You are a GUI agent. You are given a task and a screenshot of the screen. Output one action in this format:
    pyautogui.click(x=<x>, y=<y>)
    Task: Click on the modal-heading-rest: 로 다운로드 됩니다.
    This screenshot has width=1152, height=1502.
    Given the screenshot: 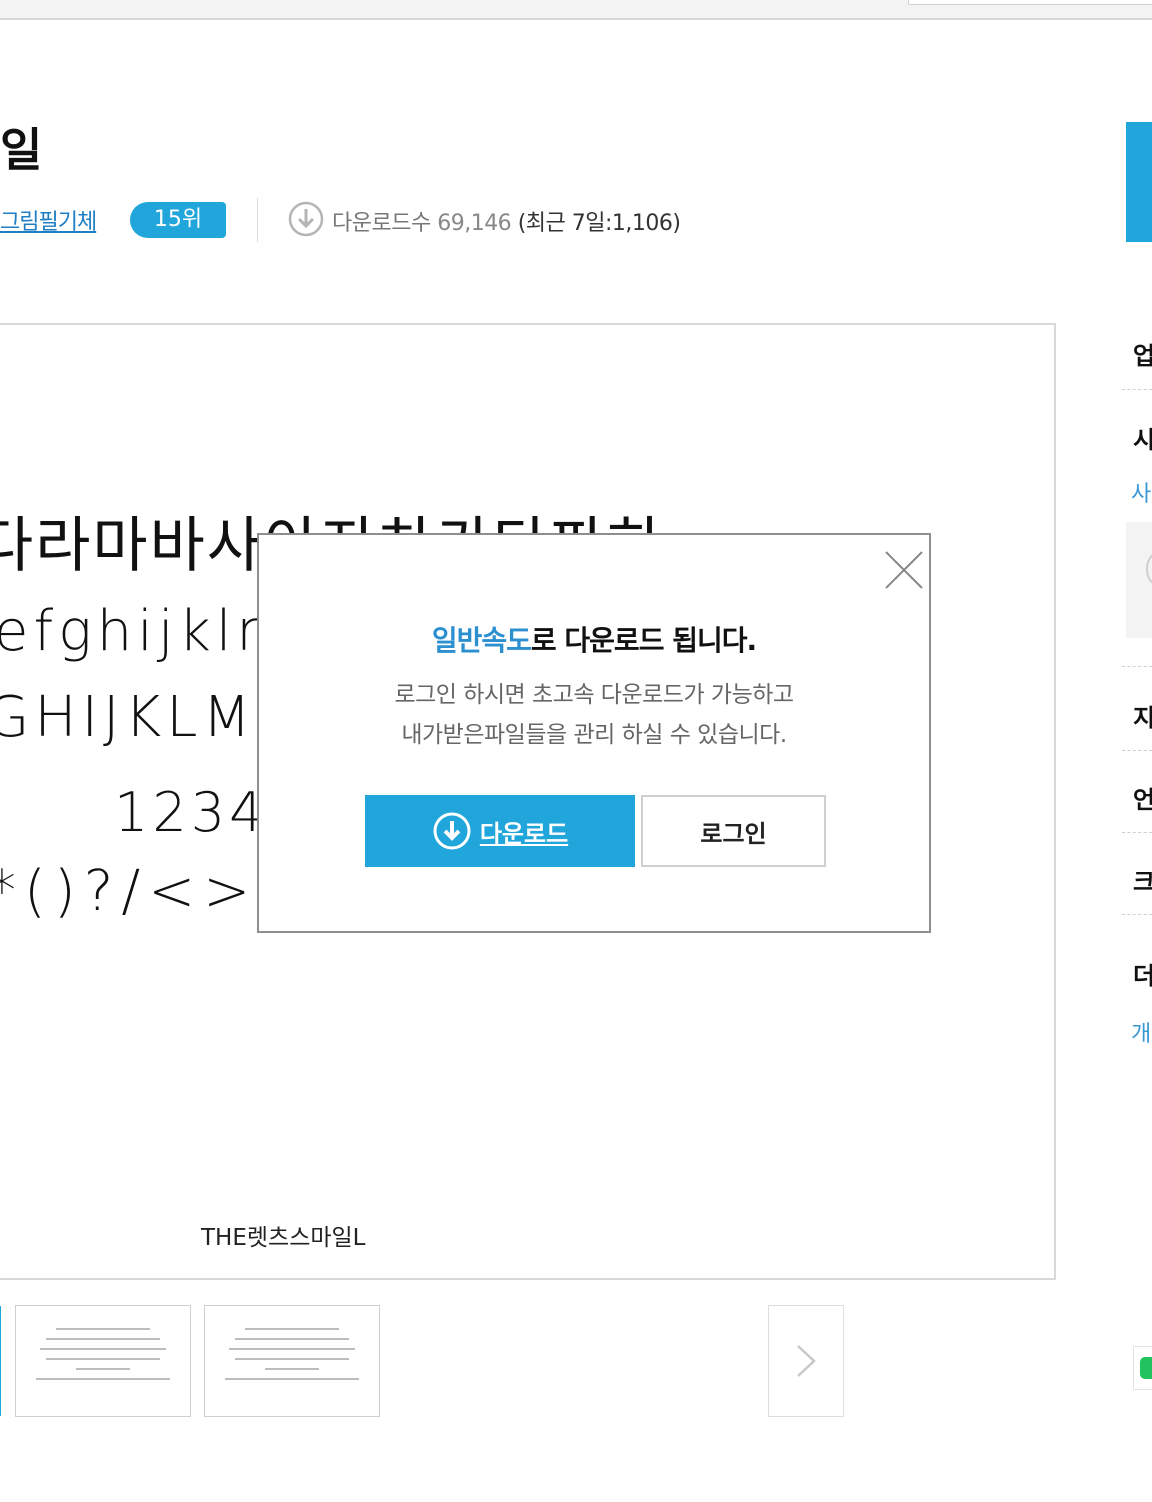 What is the action you would take?
    pyautogui.click(x=643, y=640)
    